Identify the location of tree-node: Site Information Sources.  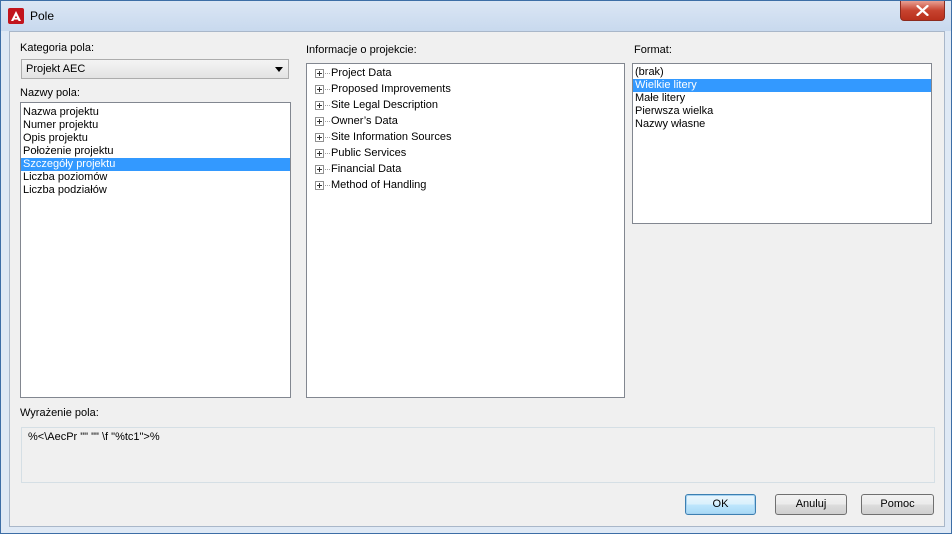
(465, 137).